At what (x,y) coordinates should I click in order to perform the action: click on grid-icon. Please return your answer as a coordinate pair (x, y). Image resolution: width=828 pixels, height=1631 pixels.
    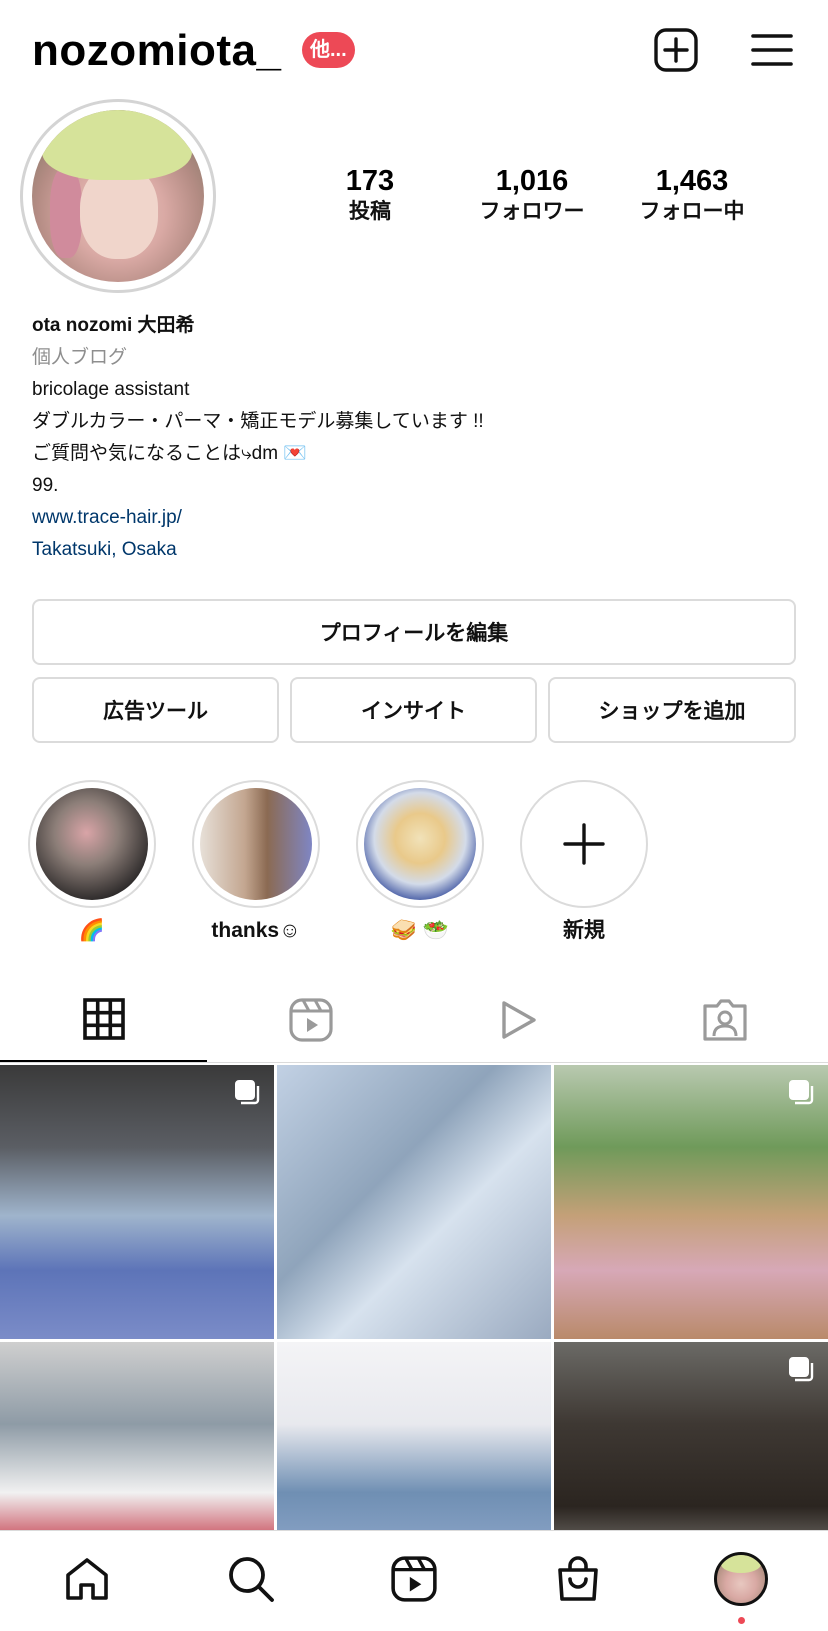
    Looking at the image, I should click on (103, 1019).